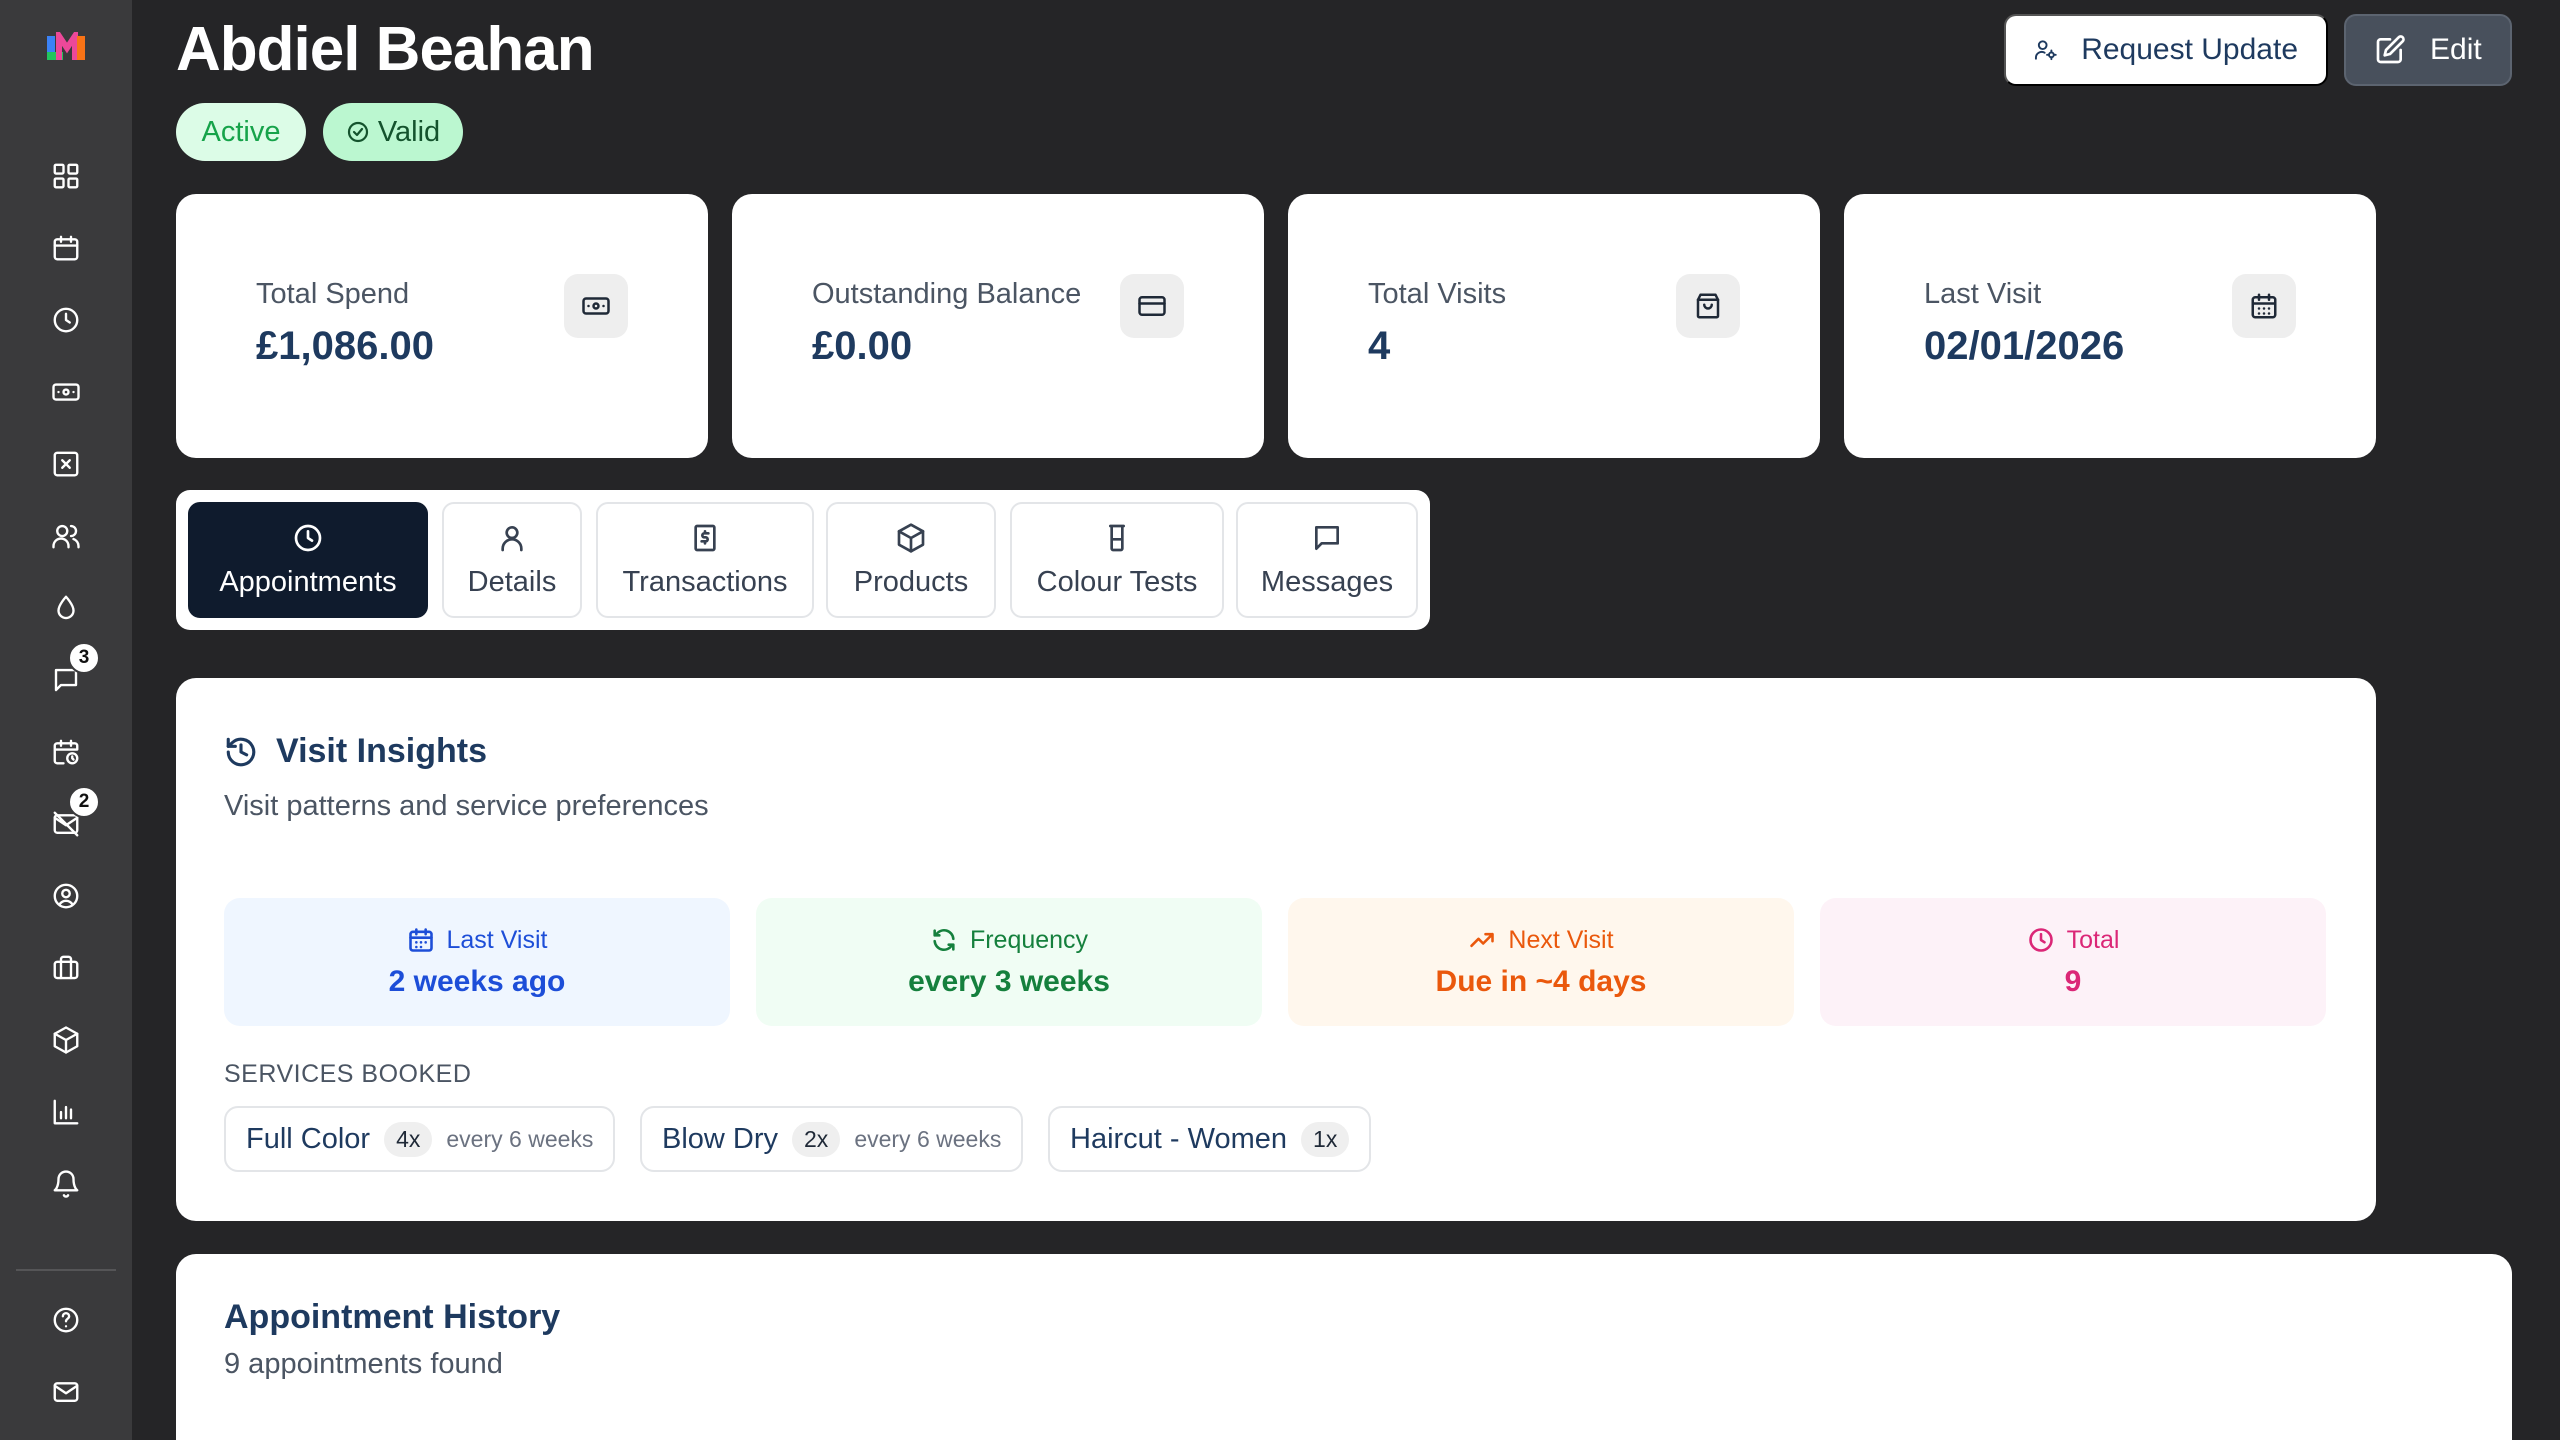 The width and height of the screenshot is (2560, 1440). Describe the element at coordinates (1561, 939) in the screenshot. I see `metric-label: Next Visit` at that location.